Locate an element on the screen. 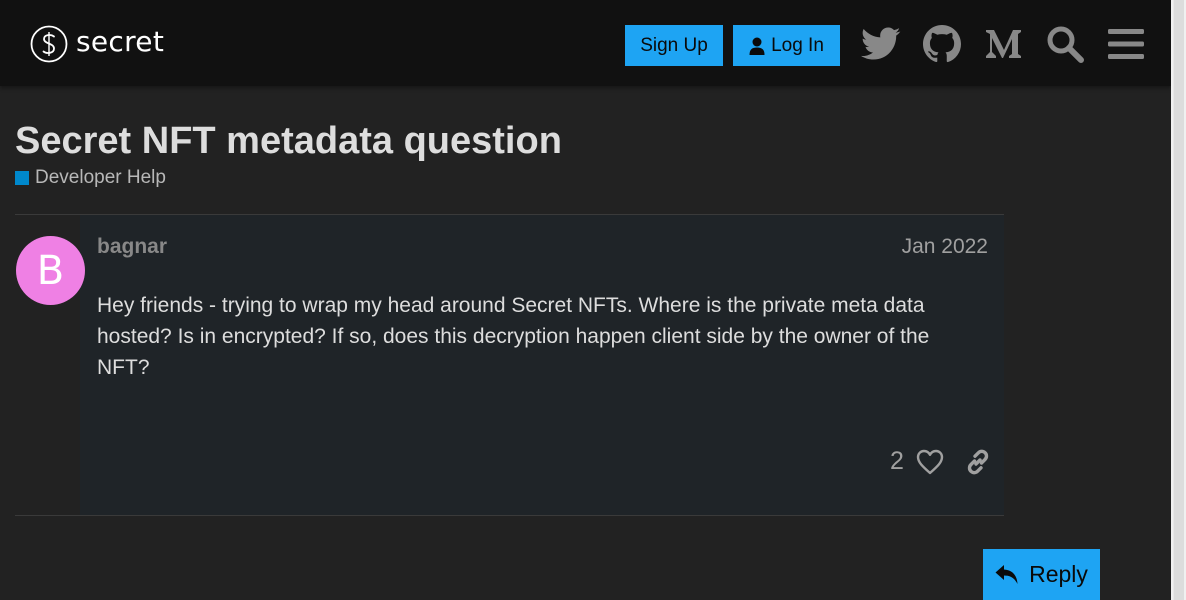 The height and width of the screenshot is (600, 1186). avatar-letter: B is located at coordinates (50, 270).